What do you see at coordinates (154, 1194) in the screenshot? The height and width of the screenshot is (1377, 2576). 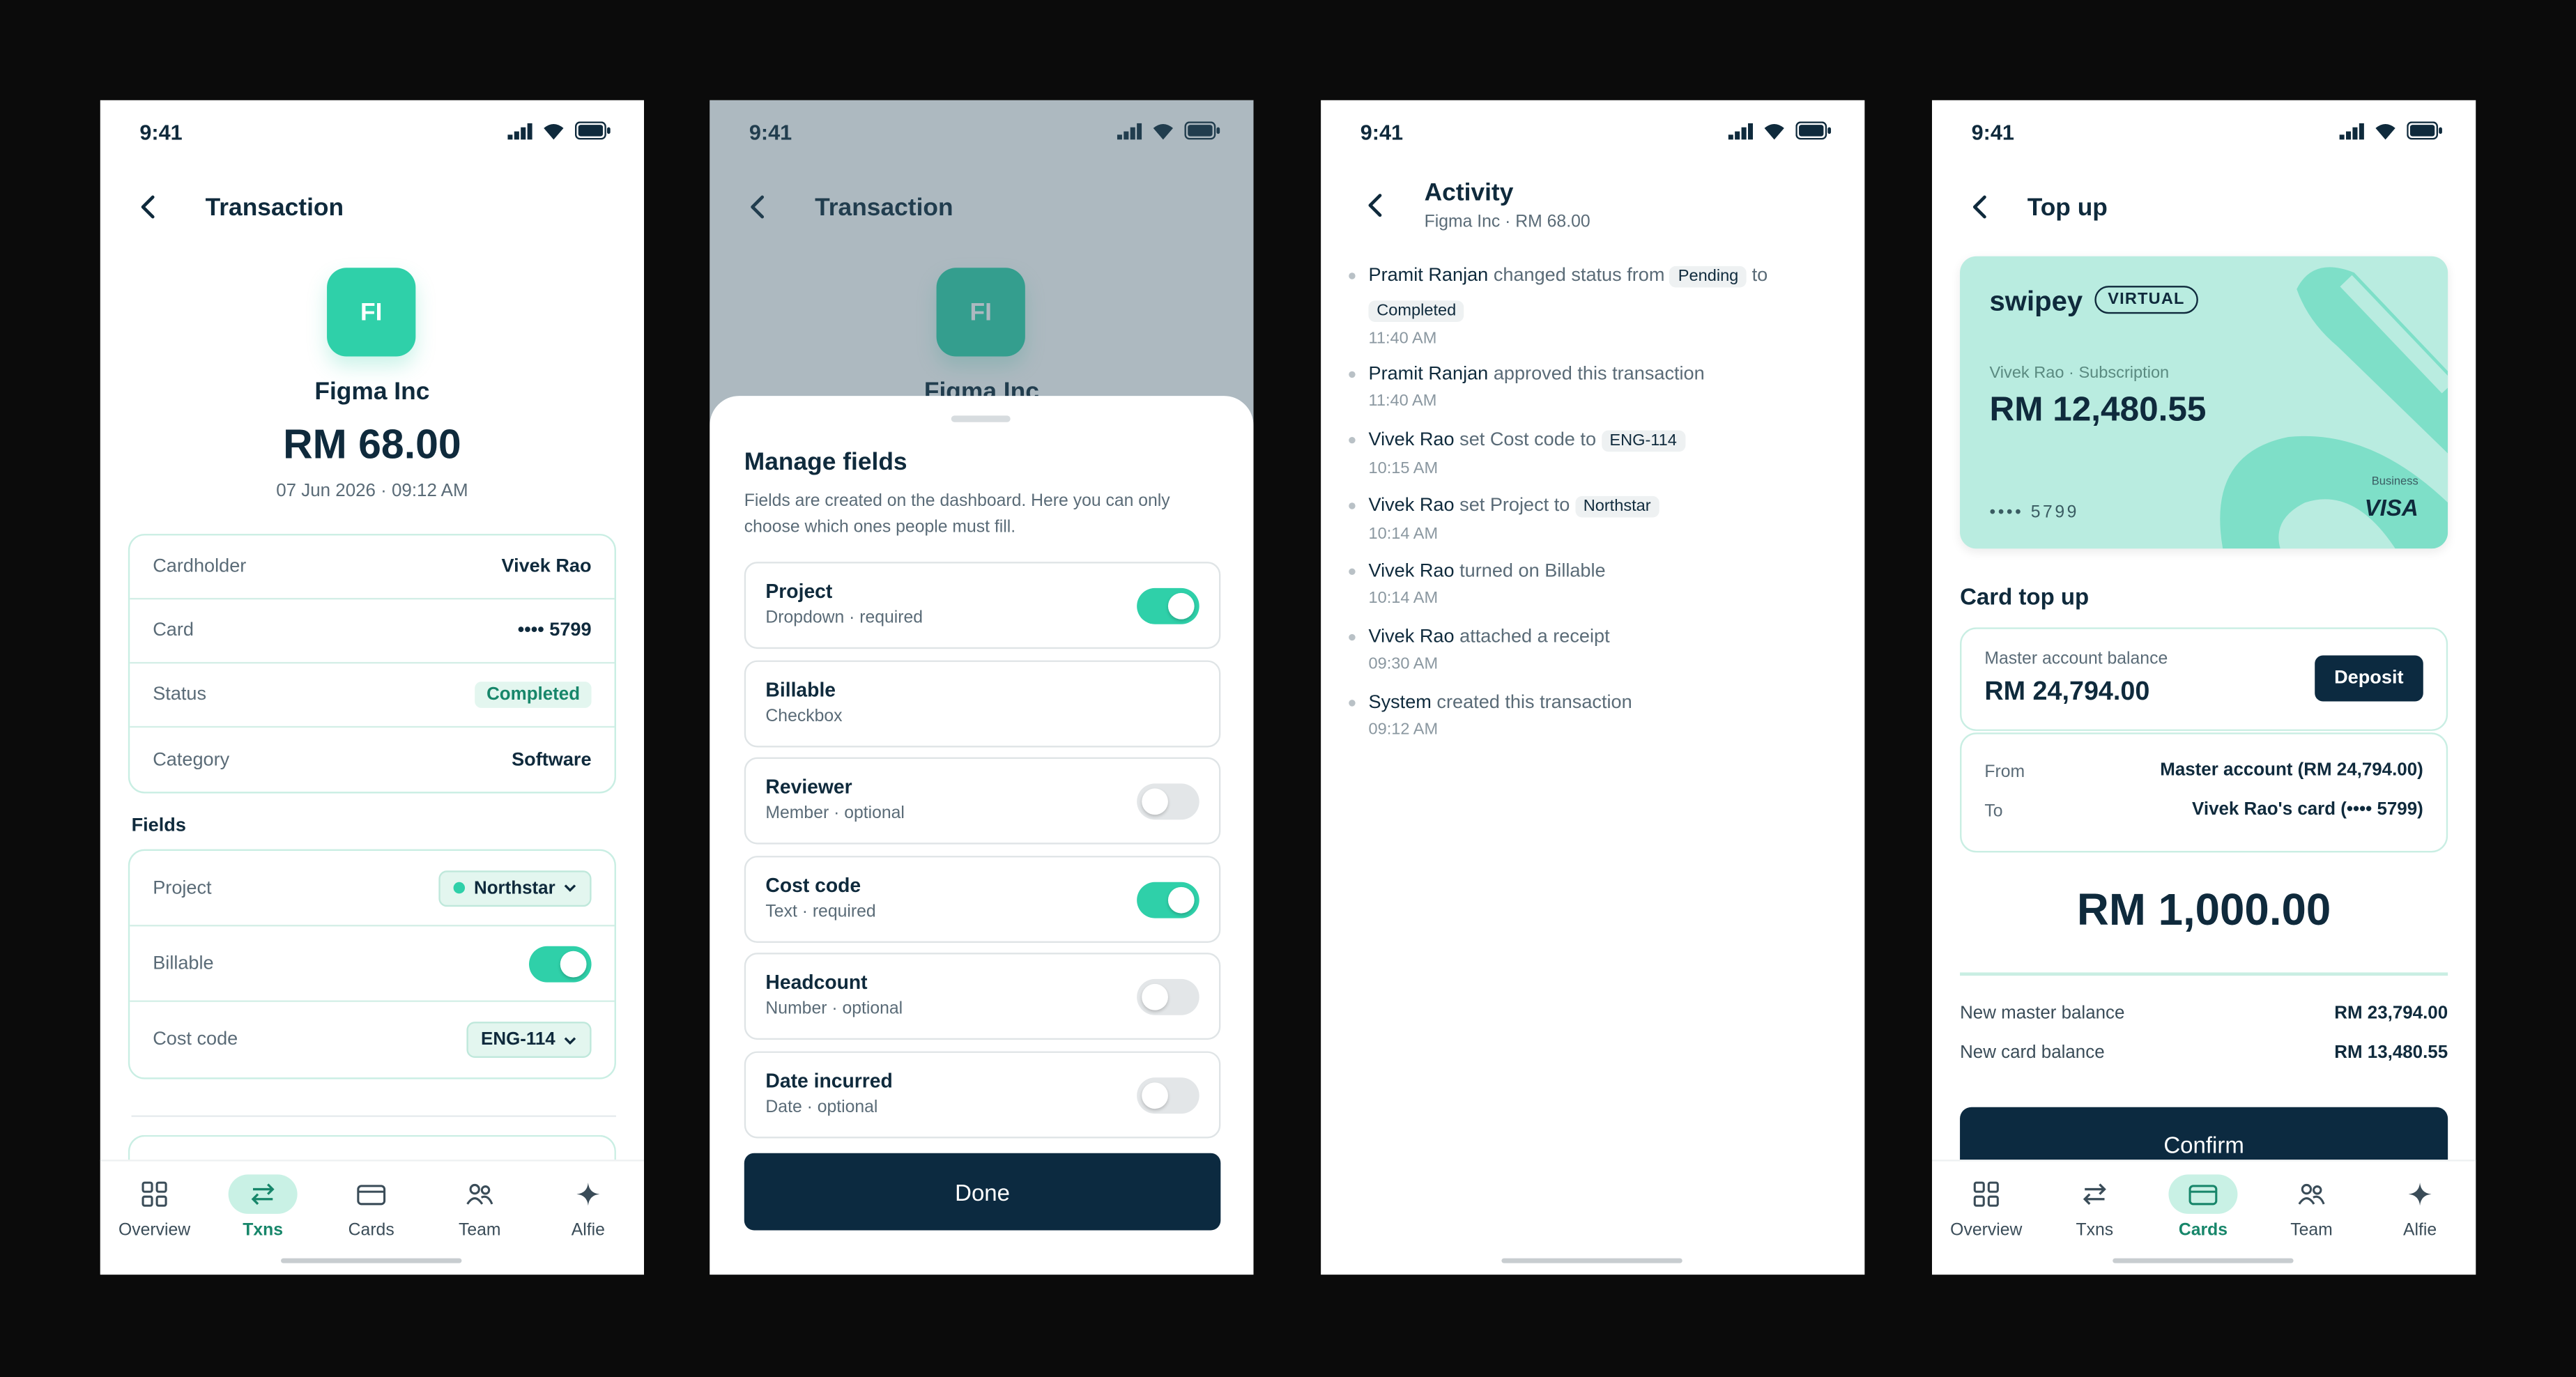 I see `grid-icon` at bounding box center [154, 1194].